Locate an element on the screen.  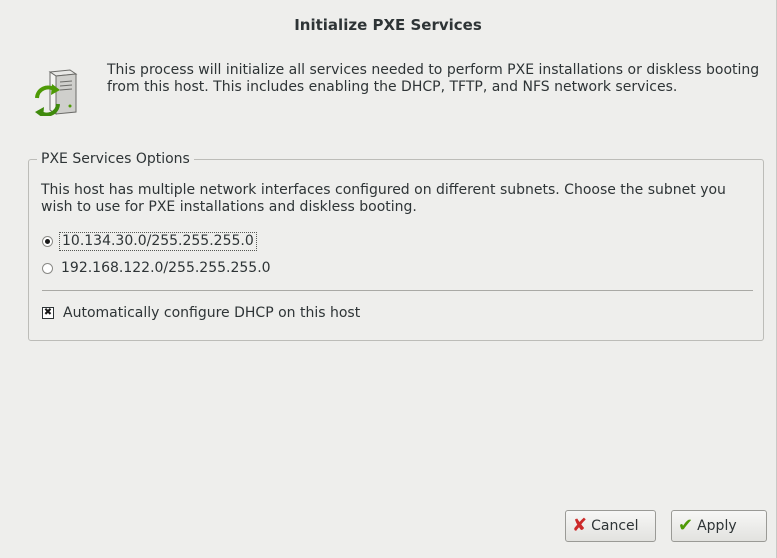
checkmark-icon: ✔ is located at coordinates (686, 525).